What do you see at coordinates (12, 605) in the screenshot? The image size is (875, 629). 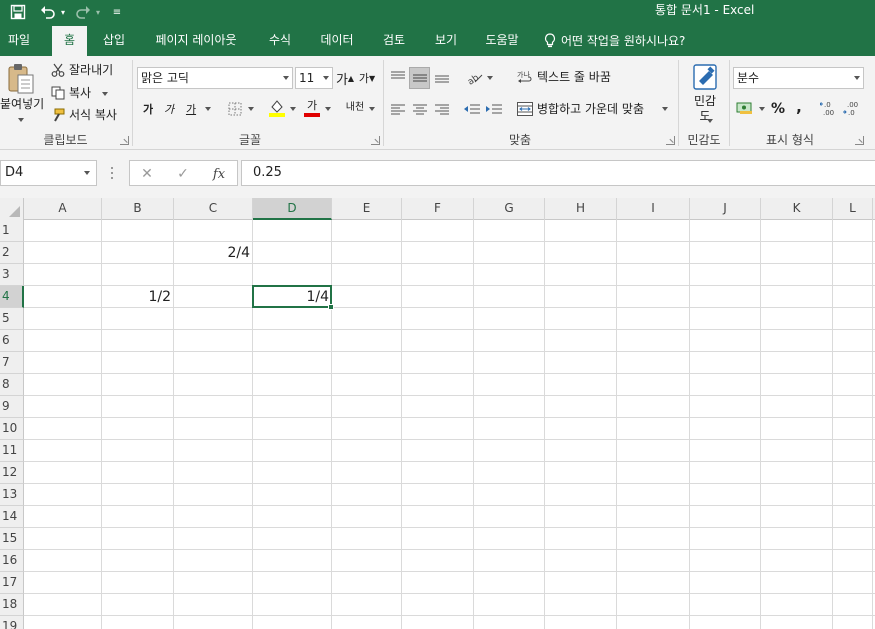 I see `row-header-18: 18` at bounding box center [12, 605].